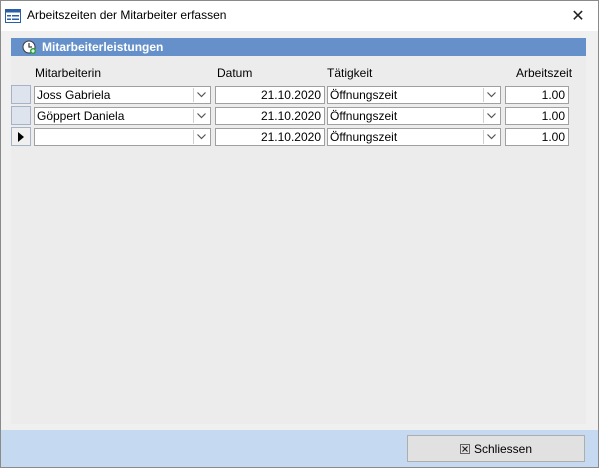  I want to click on employee-value: Göppert Daniela, so click(81, 116).